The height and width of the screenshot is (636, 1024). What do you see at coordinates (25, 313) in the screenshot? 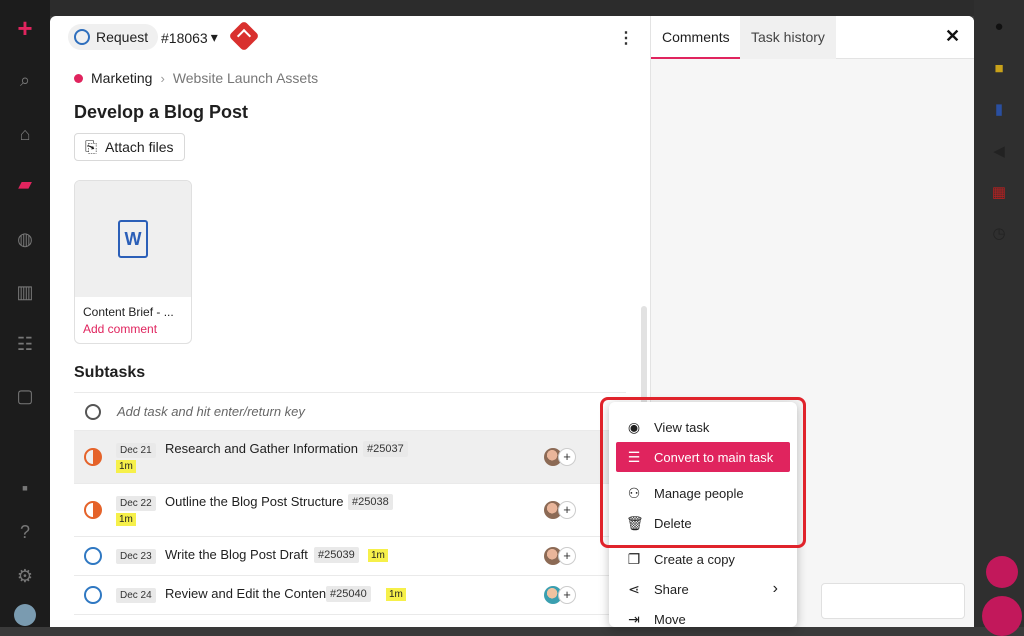
I see `app-sidebar: + ⌕ ⌂ ▰ ◍ ▥ ☷ ▢ ▪ ? ⚙` at bounding box center [25, 313].